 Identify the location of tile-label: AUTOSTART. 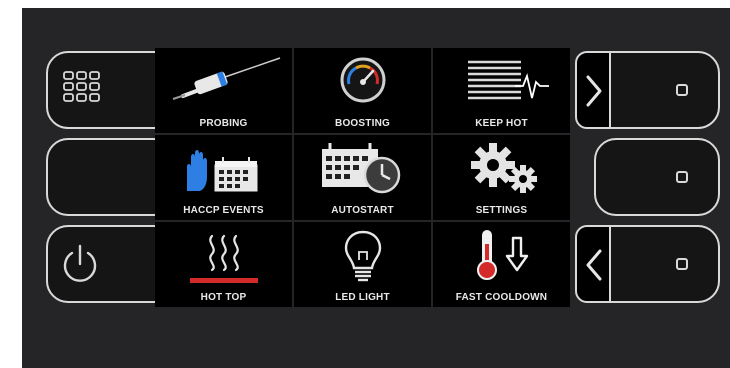
(362, 210).